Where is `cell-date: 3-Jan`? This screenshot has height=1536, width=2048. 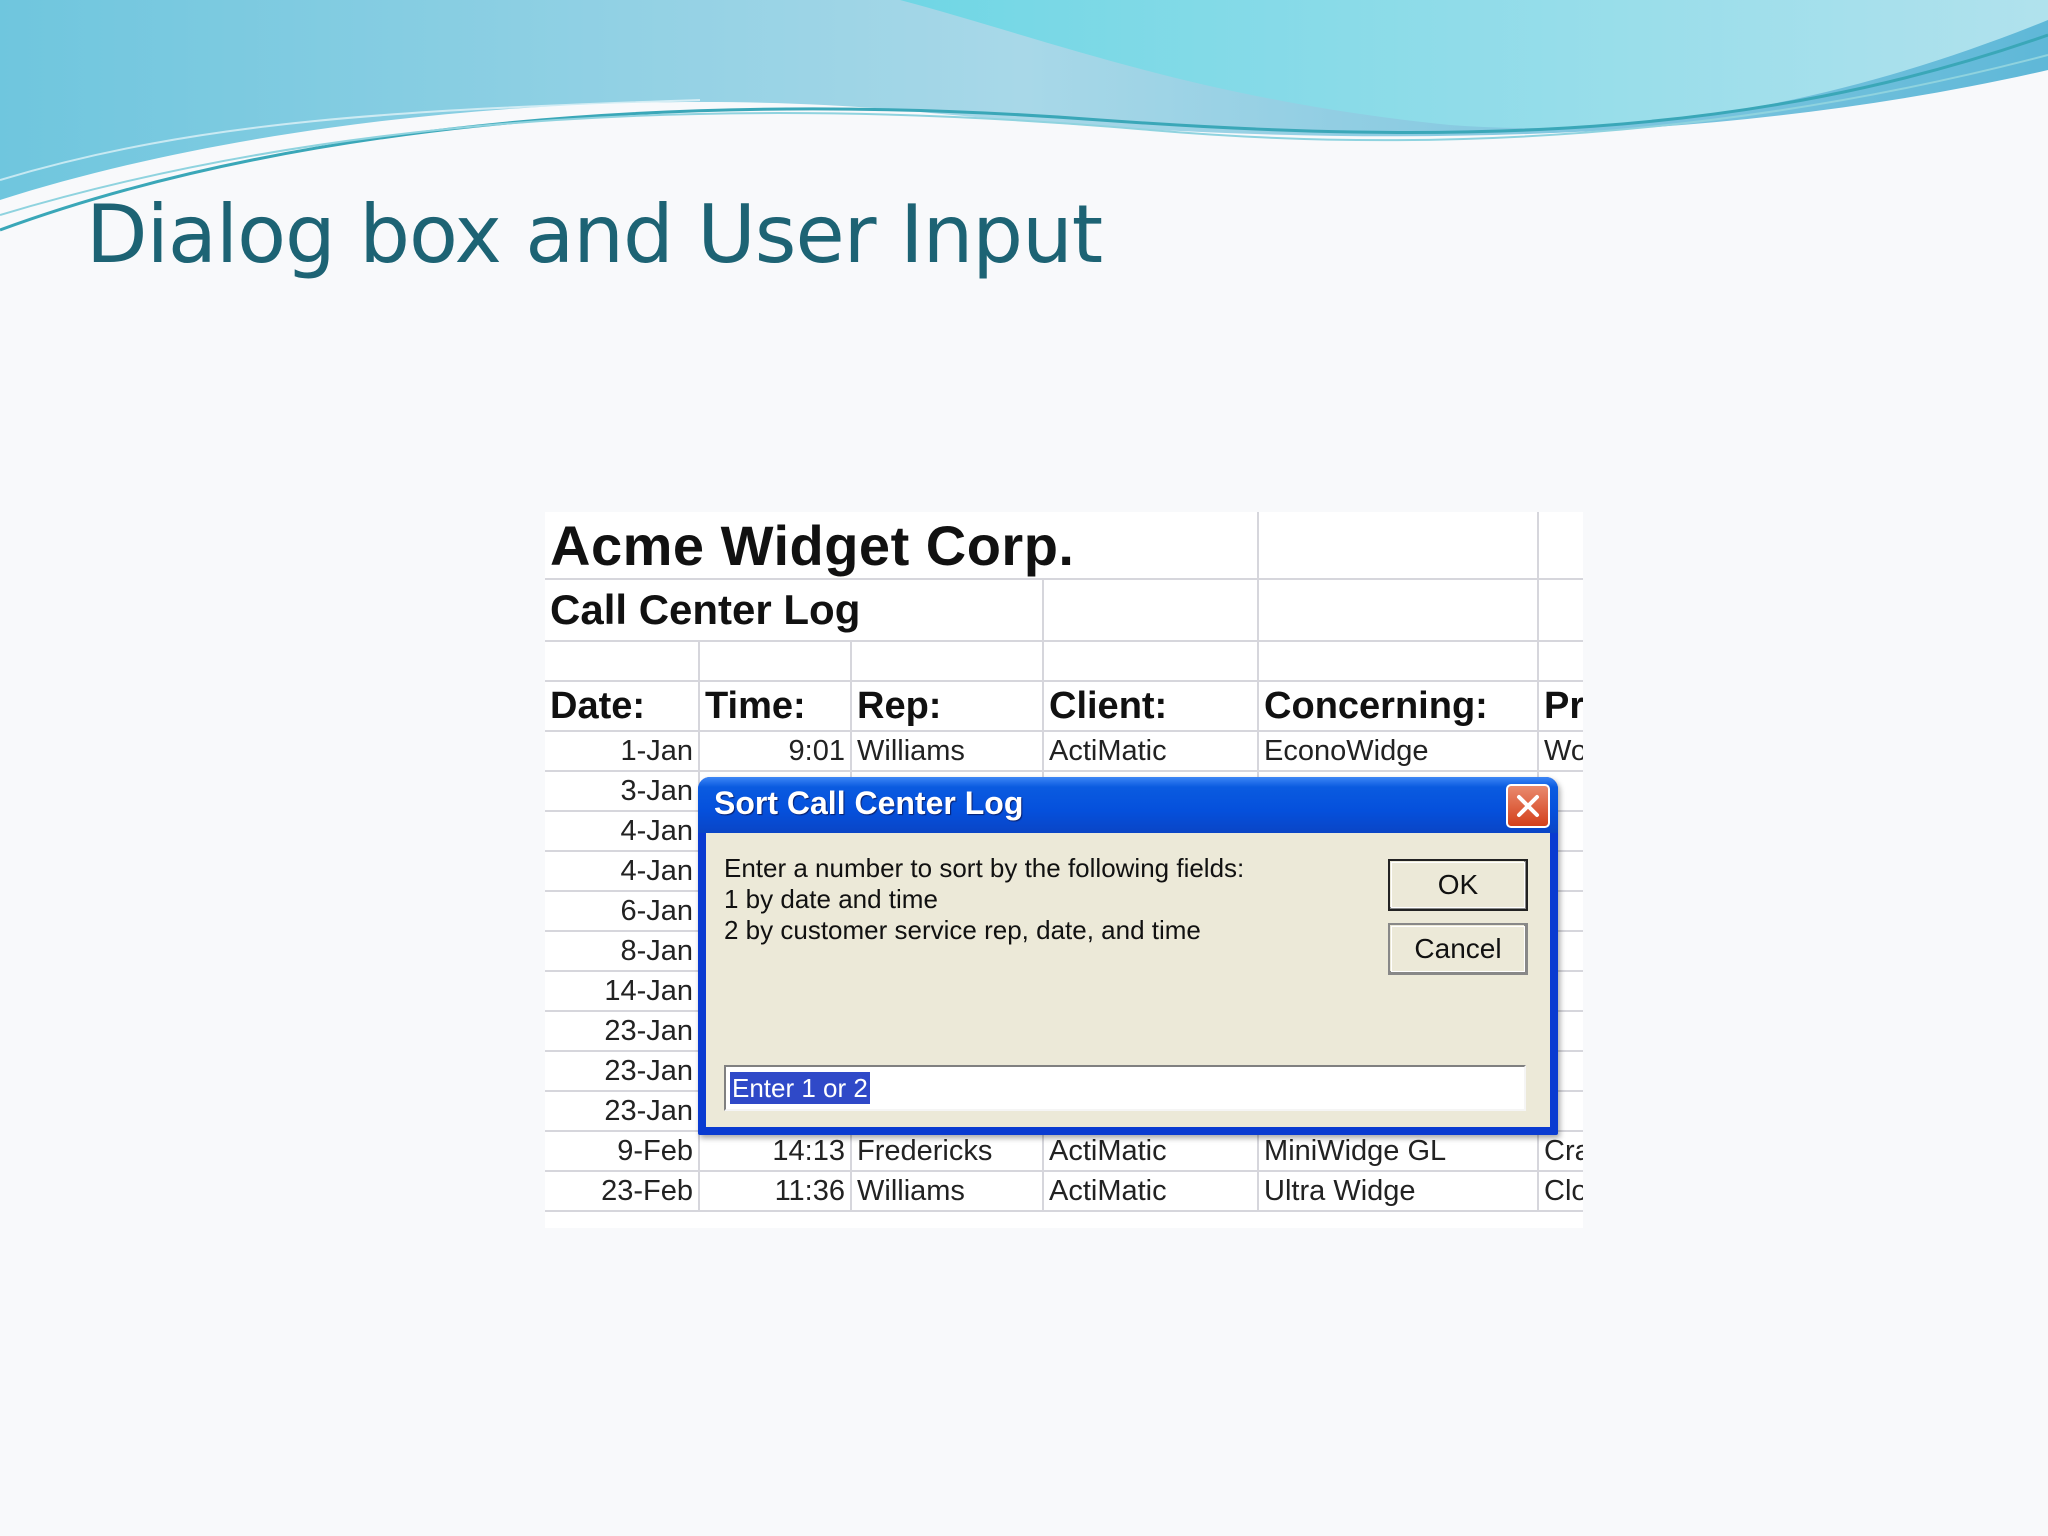
cell-date: 3-Jan is located at coordinates (622, 791).